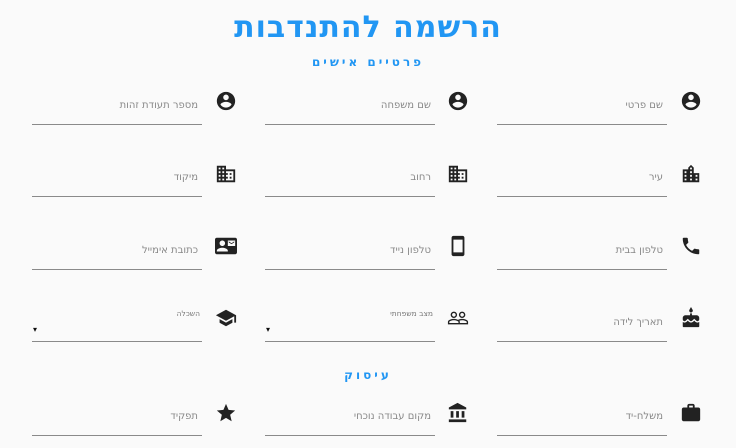  I want to click on occupation-field: משלח-יד, so click(582, 420).